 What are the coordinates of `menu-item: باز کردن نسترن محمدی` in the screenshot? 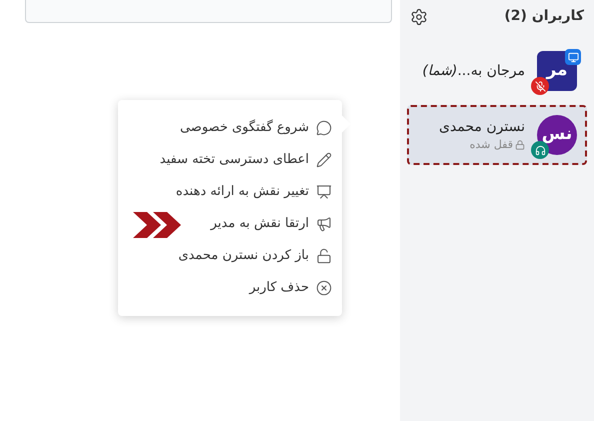 It's located at (255, 256).